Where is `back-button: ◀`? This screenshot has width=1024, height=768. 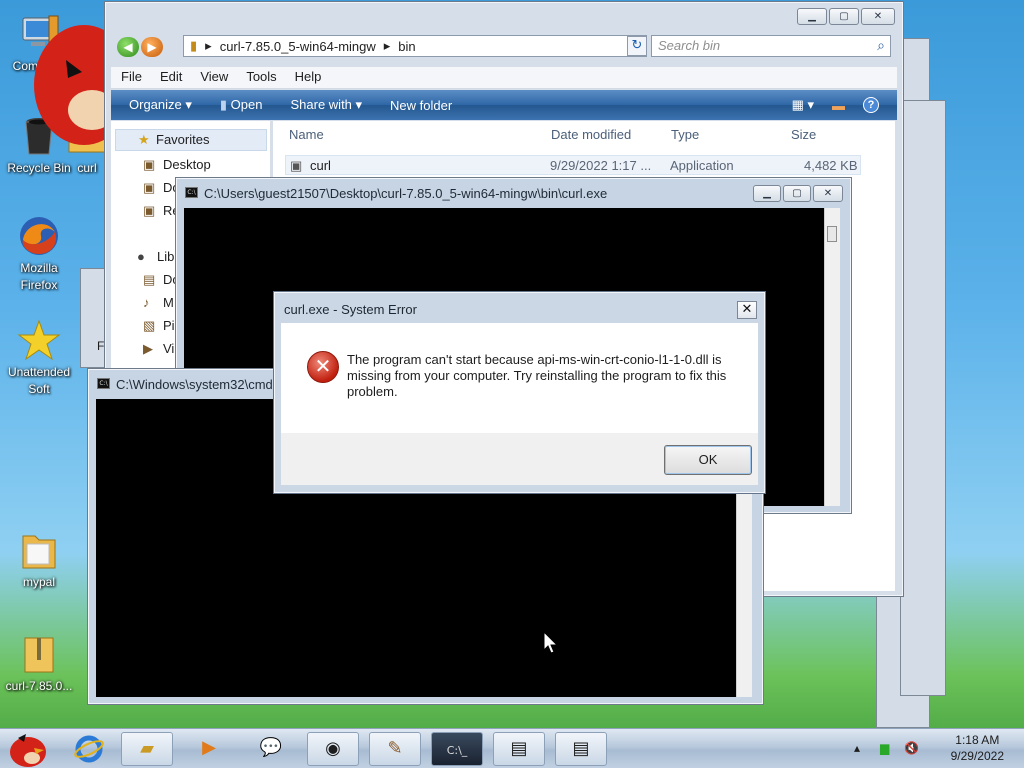
back-button: ◀ is located at coordinates (128, 47).